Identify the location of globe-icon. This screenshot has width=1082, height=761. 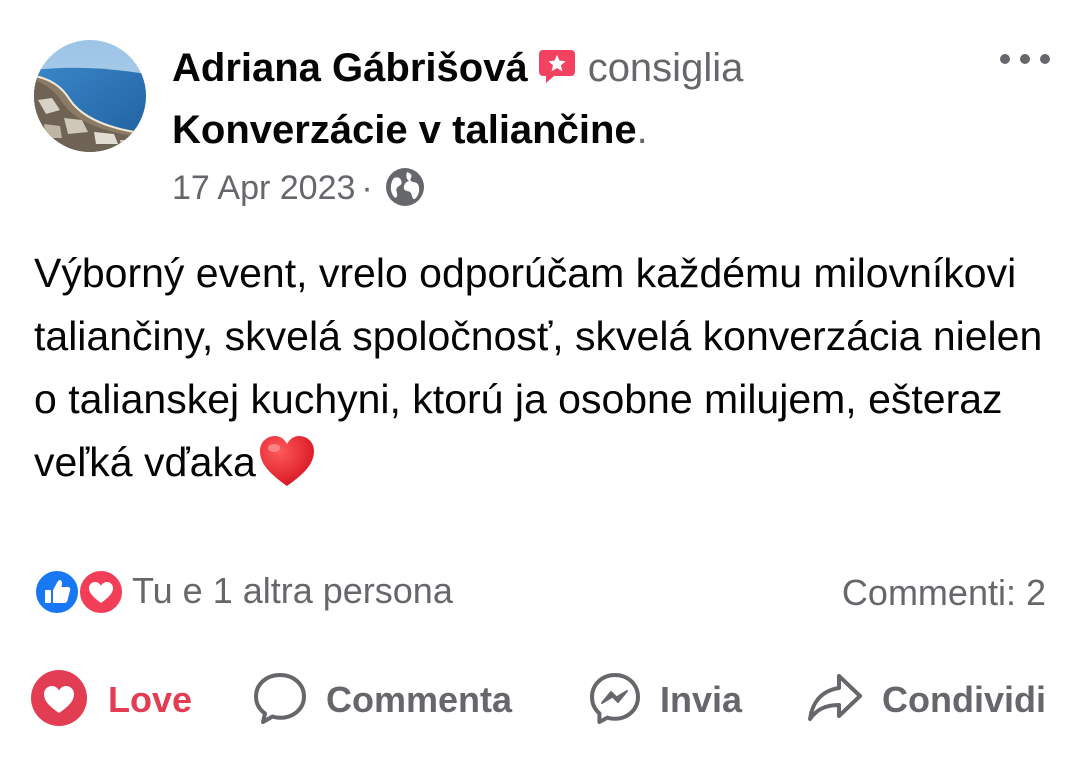
(405, 192).